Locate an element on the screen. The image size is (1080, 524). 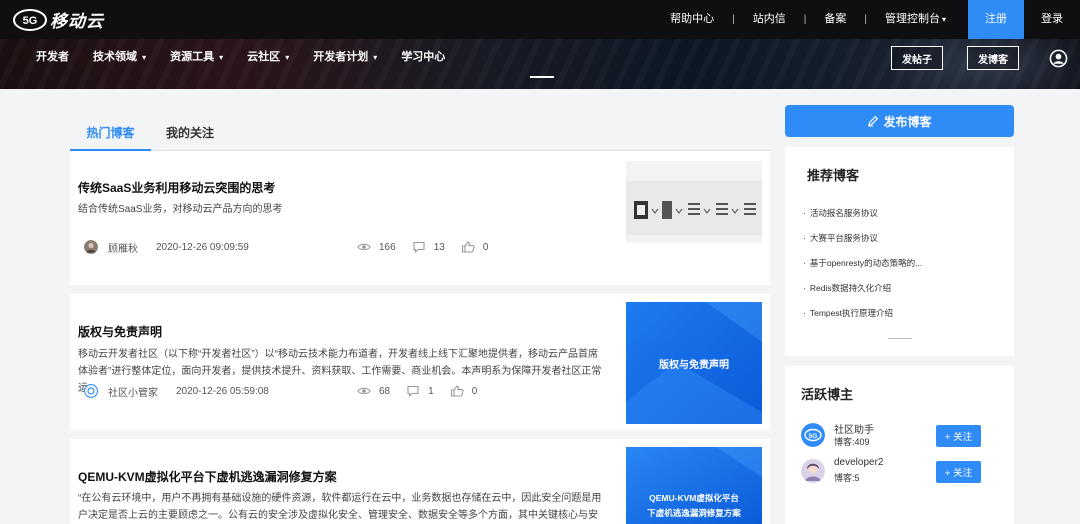
nav-item-resources: 资源工具 ▾ is located at coordinates (196, 56).